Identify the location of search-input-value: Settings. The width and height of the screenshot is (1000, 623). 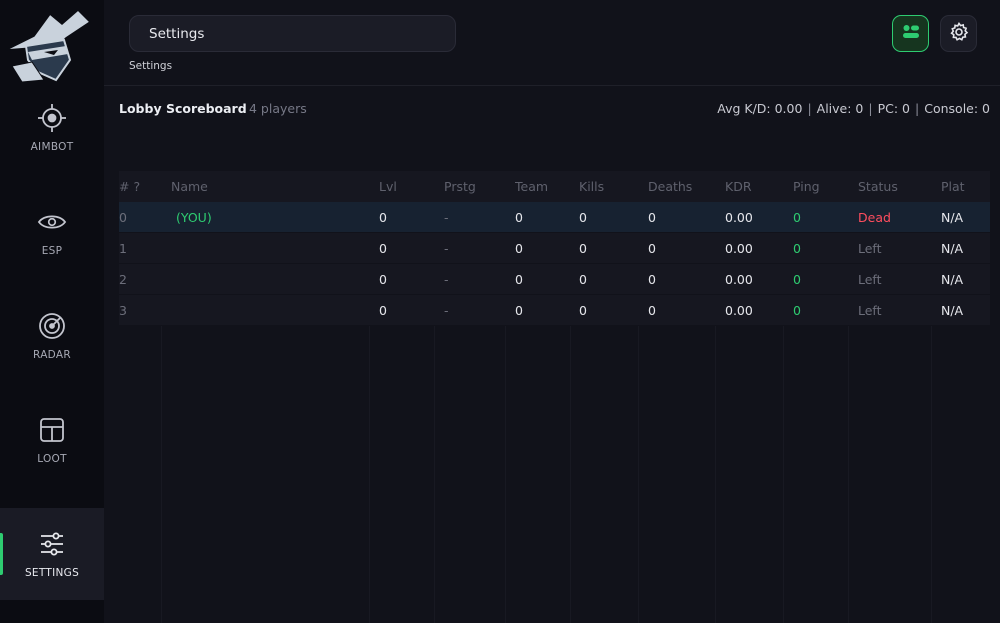
(177, 33).